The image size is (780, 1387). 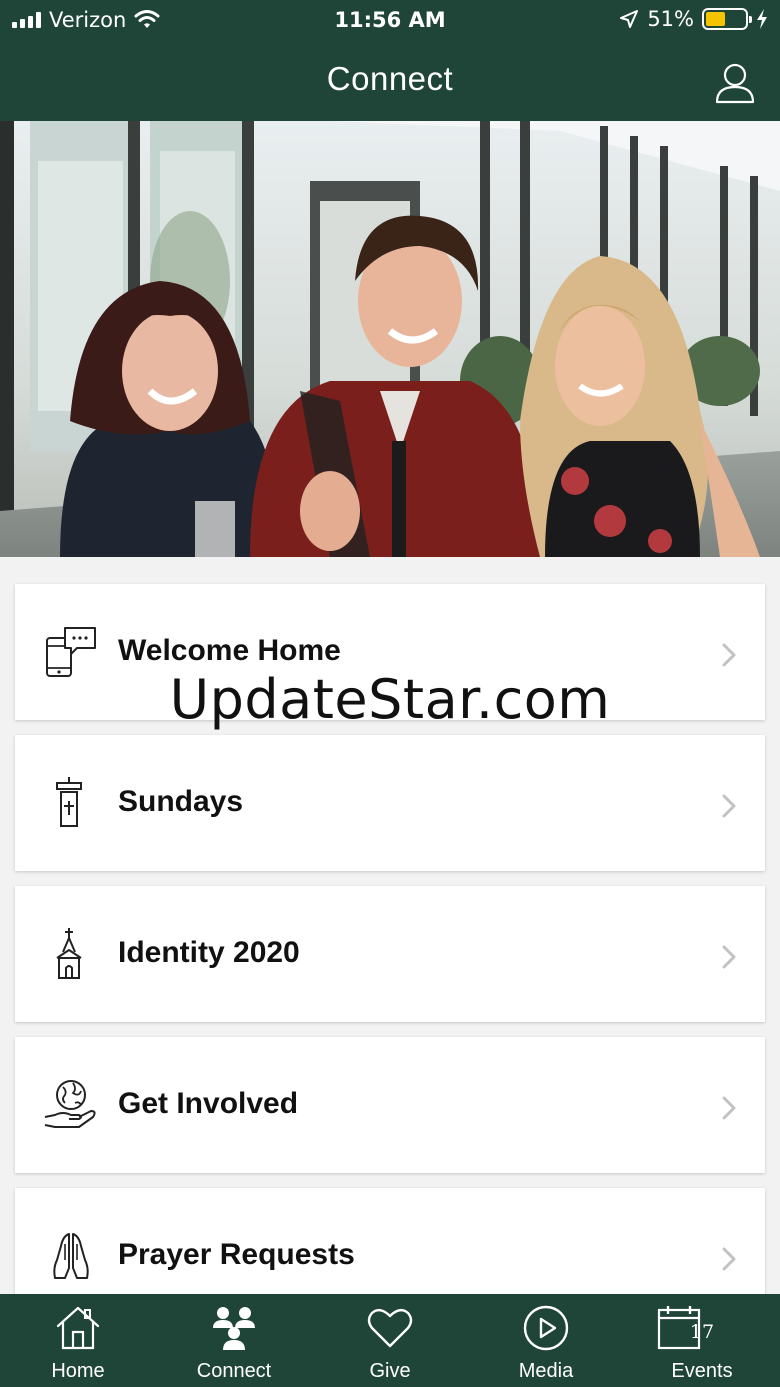 I want to click on heart-icon, so click(x=390, y=1328).